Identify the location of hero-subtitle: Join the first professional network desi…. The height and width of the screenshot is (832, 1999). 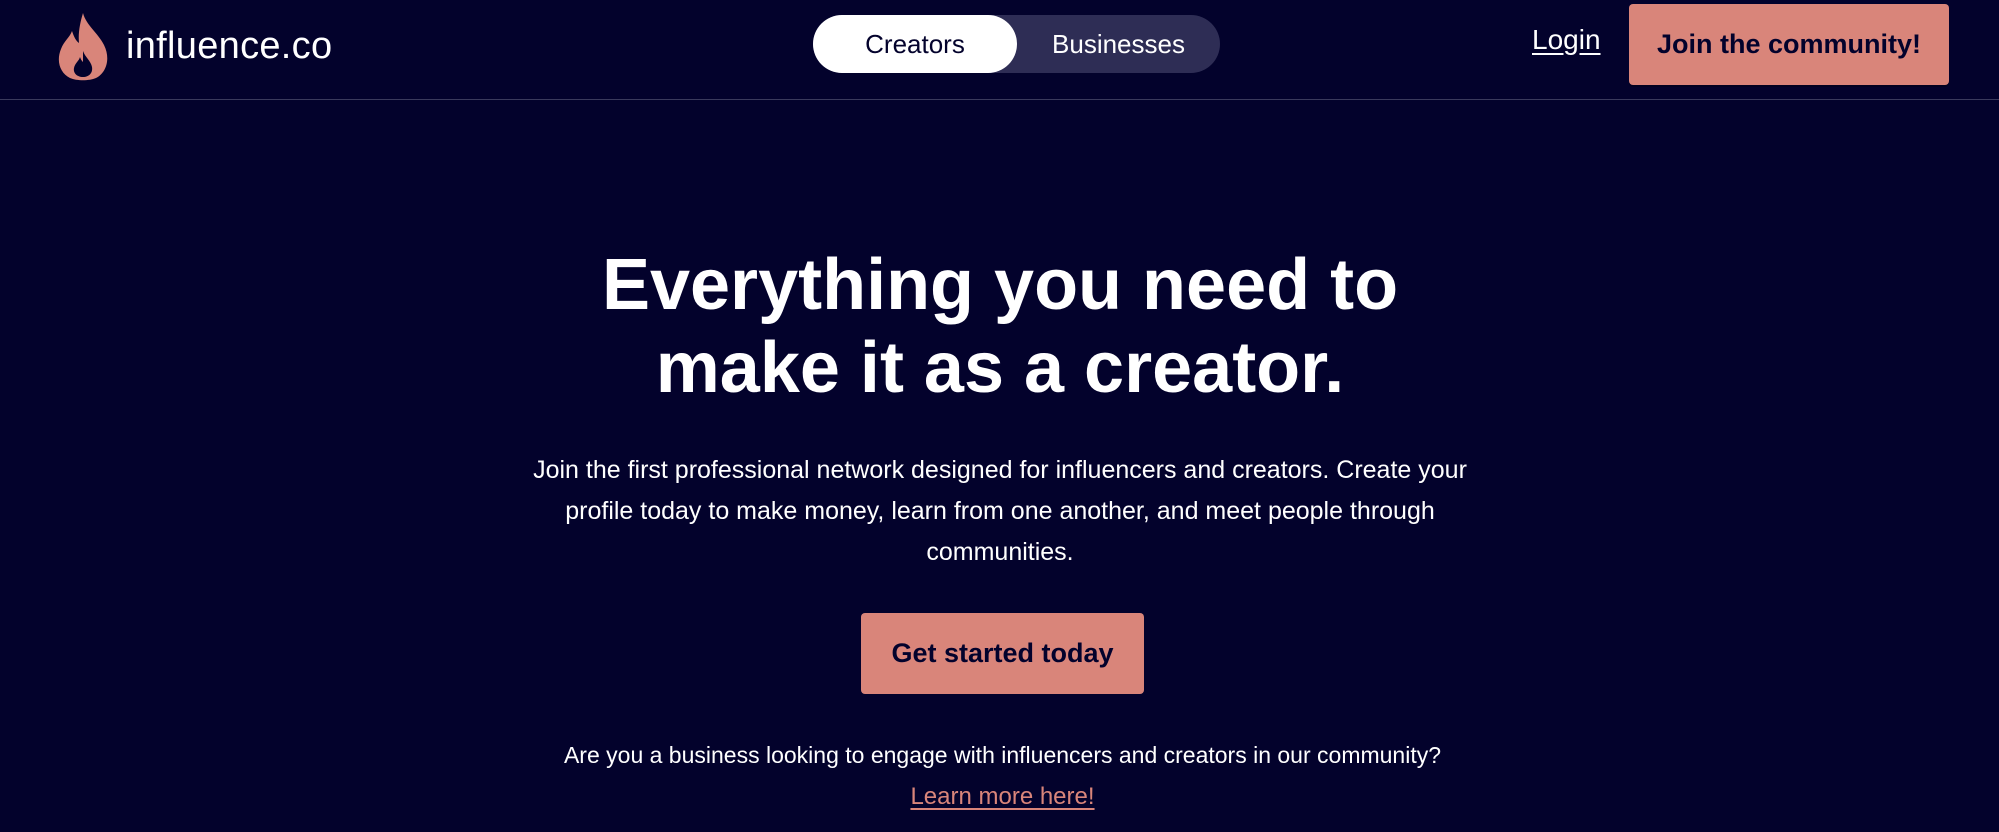
(1000, 511).